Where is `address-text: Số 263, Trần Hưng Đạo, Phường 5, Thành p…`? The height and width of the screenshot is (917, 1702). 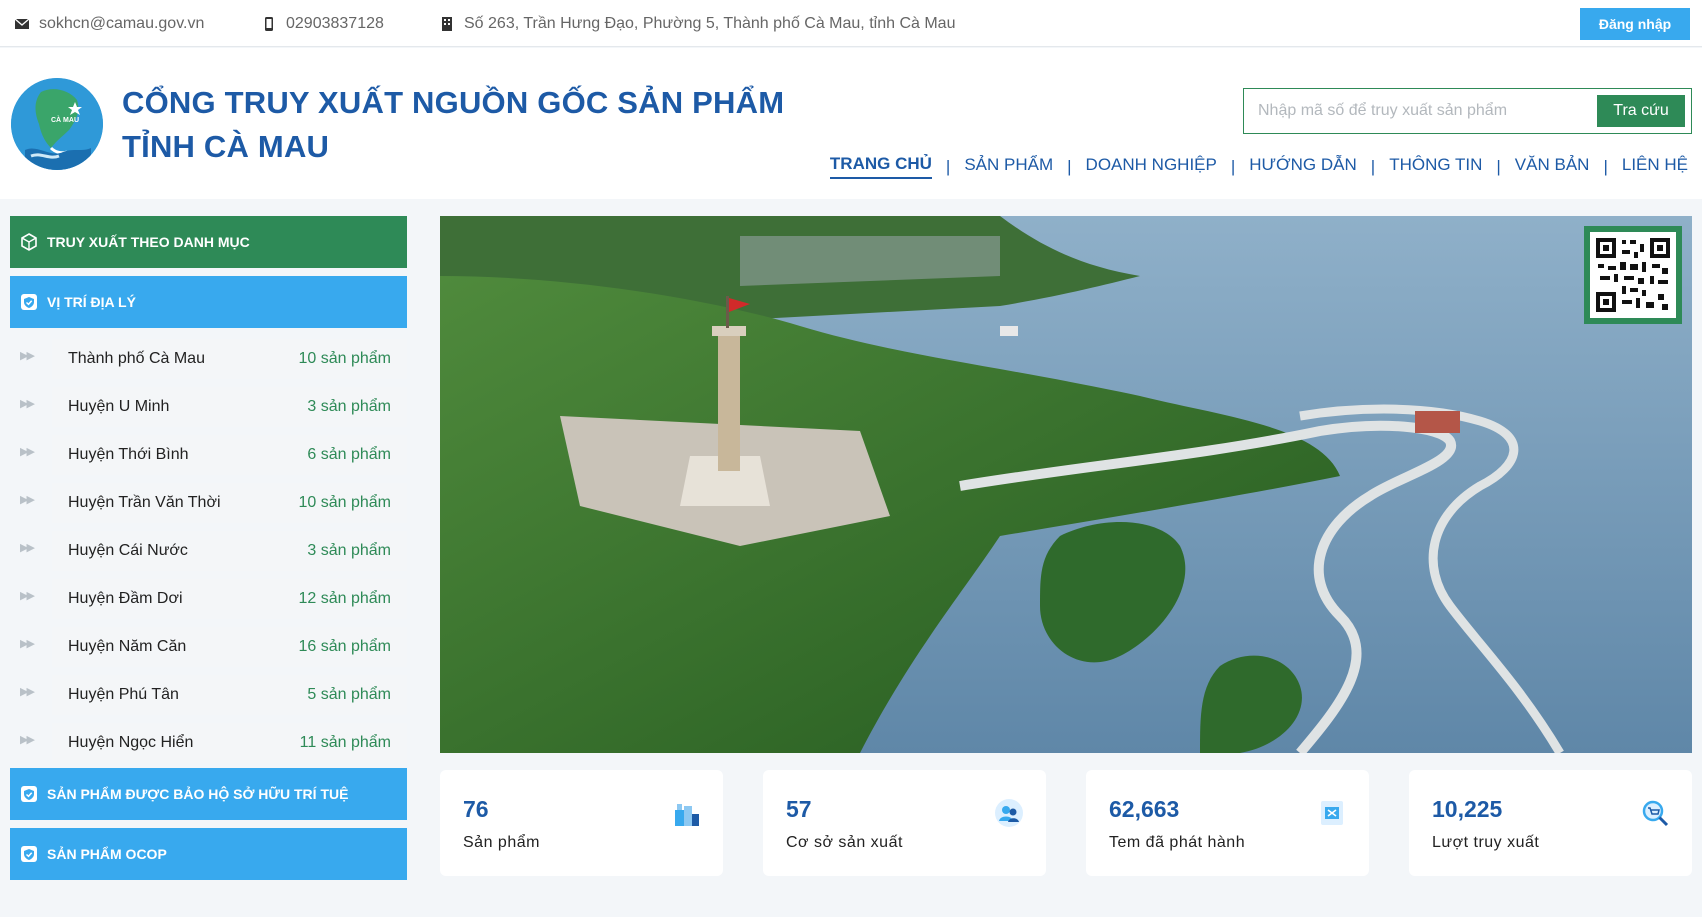
address-text: Số 263, Trần Hưng Đạo, Phường 5, Thành p… is located at coordinates (710, 23).